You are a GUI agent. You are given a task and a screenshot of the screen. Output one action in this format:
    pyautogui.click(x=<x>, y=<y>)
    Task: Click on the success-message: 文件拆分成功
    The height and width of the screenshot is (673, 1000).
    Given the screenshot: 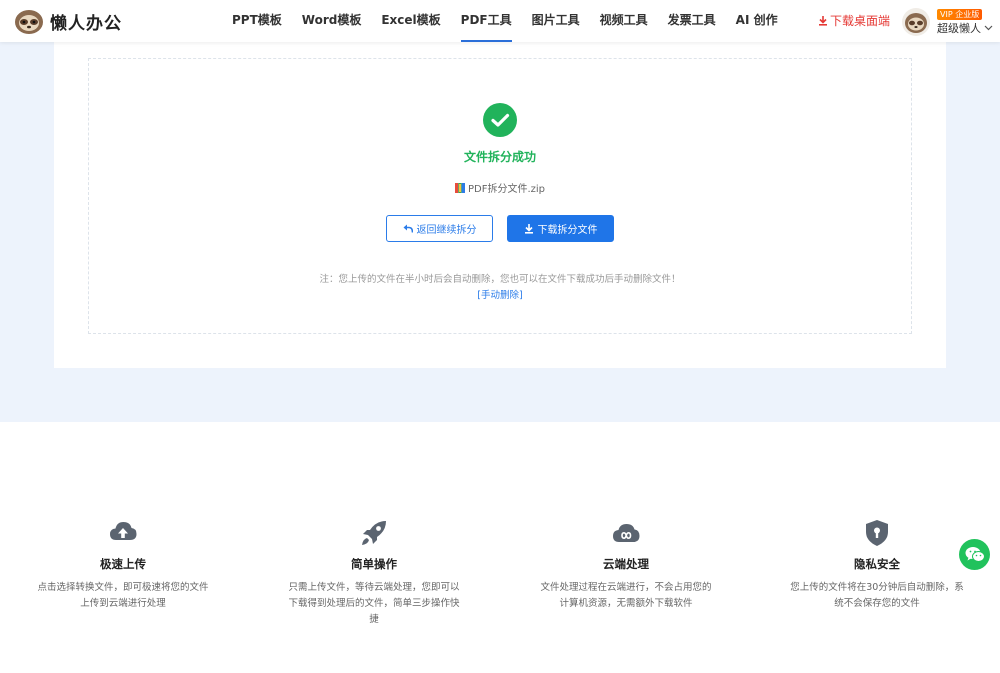 What is the action you would take?
    pyautogui.click(x=499, y=157)
    